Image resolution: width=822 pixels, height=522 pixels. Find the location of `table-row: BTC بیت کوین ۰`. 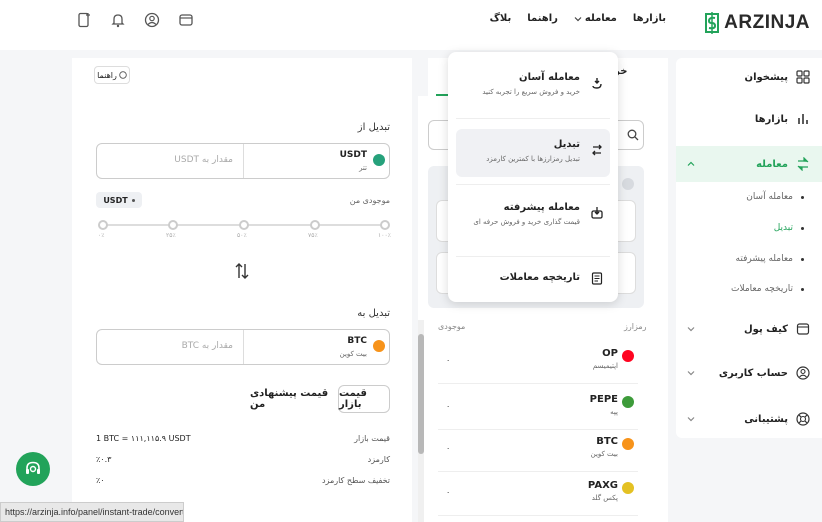

table-row: BTC بیت کوین ۰ is located at coordinates (538, 450).